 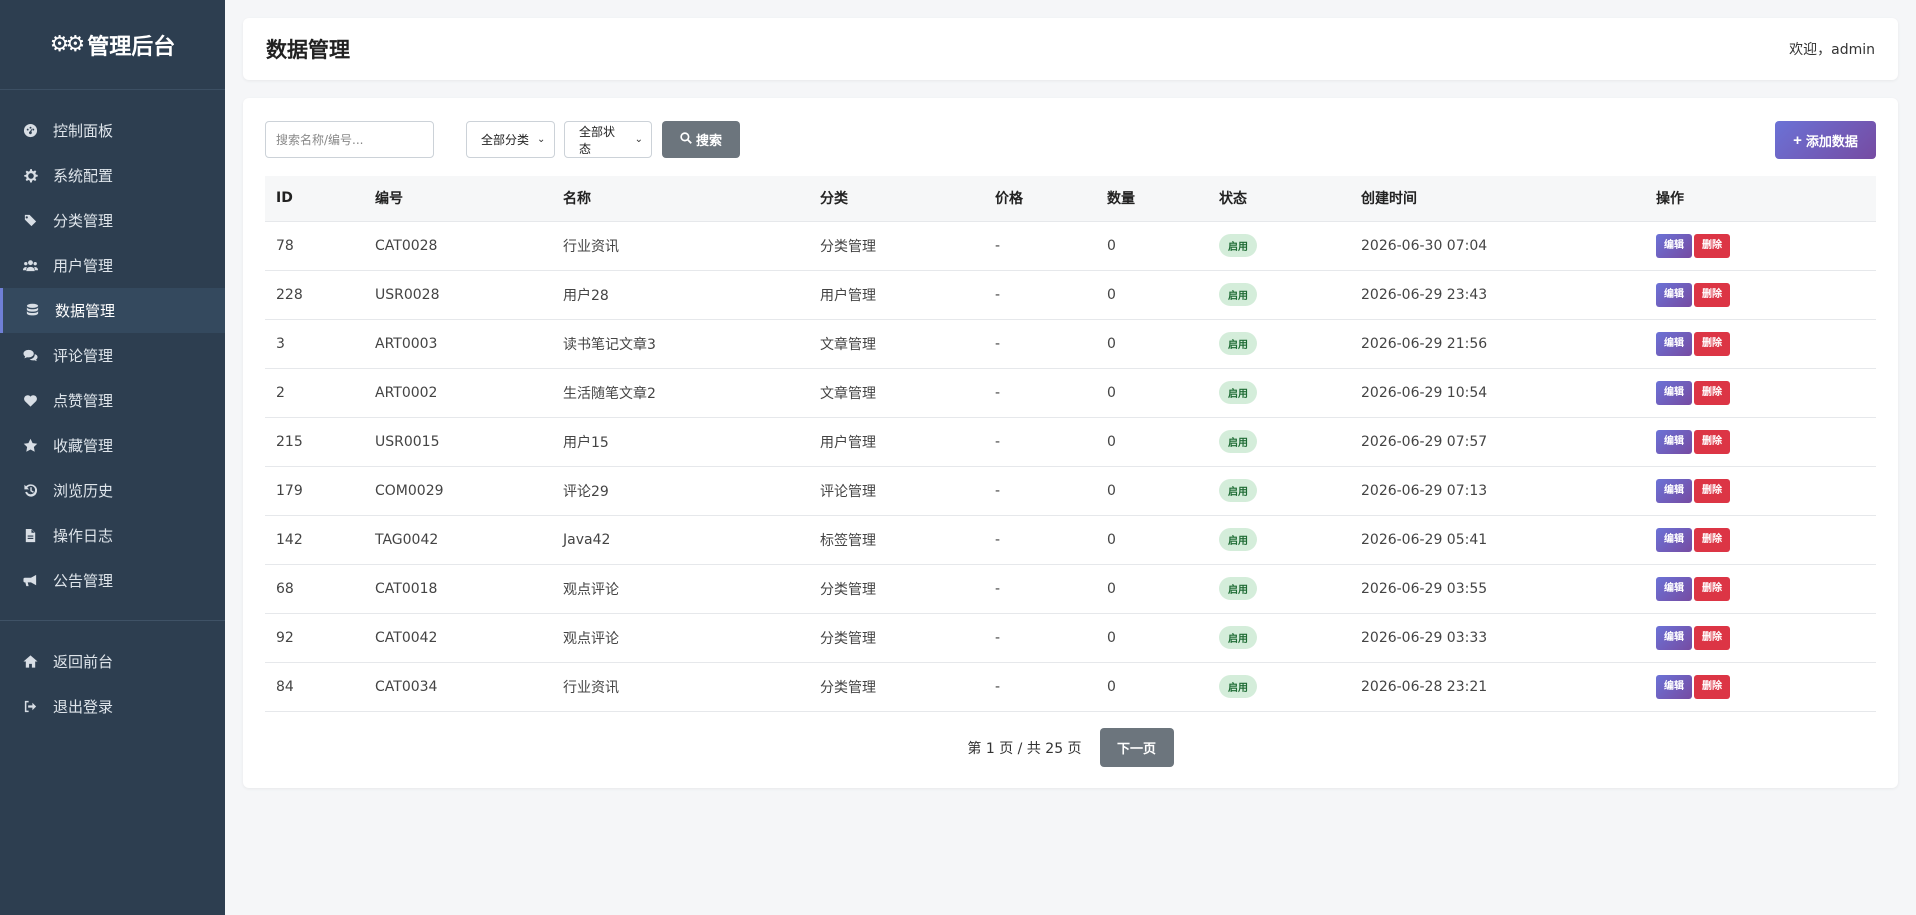 What do you see at coordinates (30, 581) in the screenshot?
I see `bullhorn-icon` at bounding box center [30, 581].